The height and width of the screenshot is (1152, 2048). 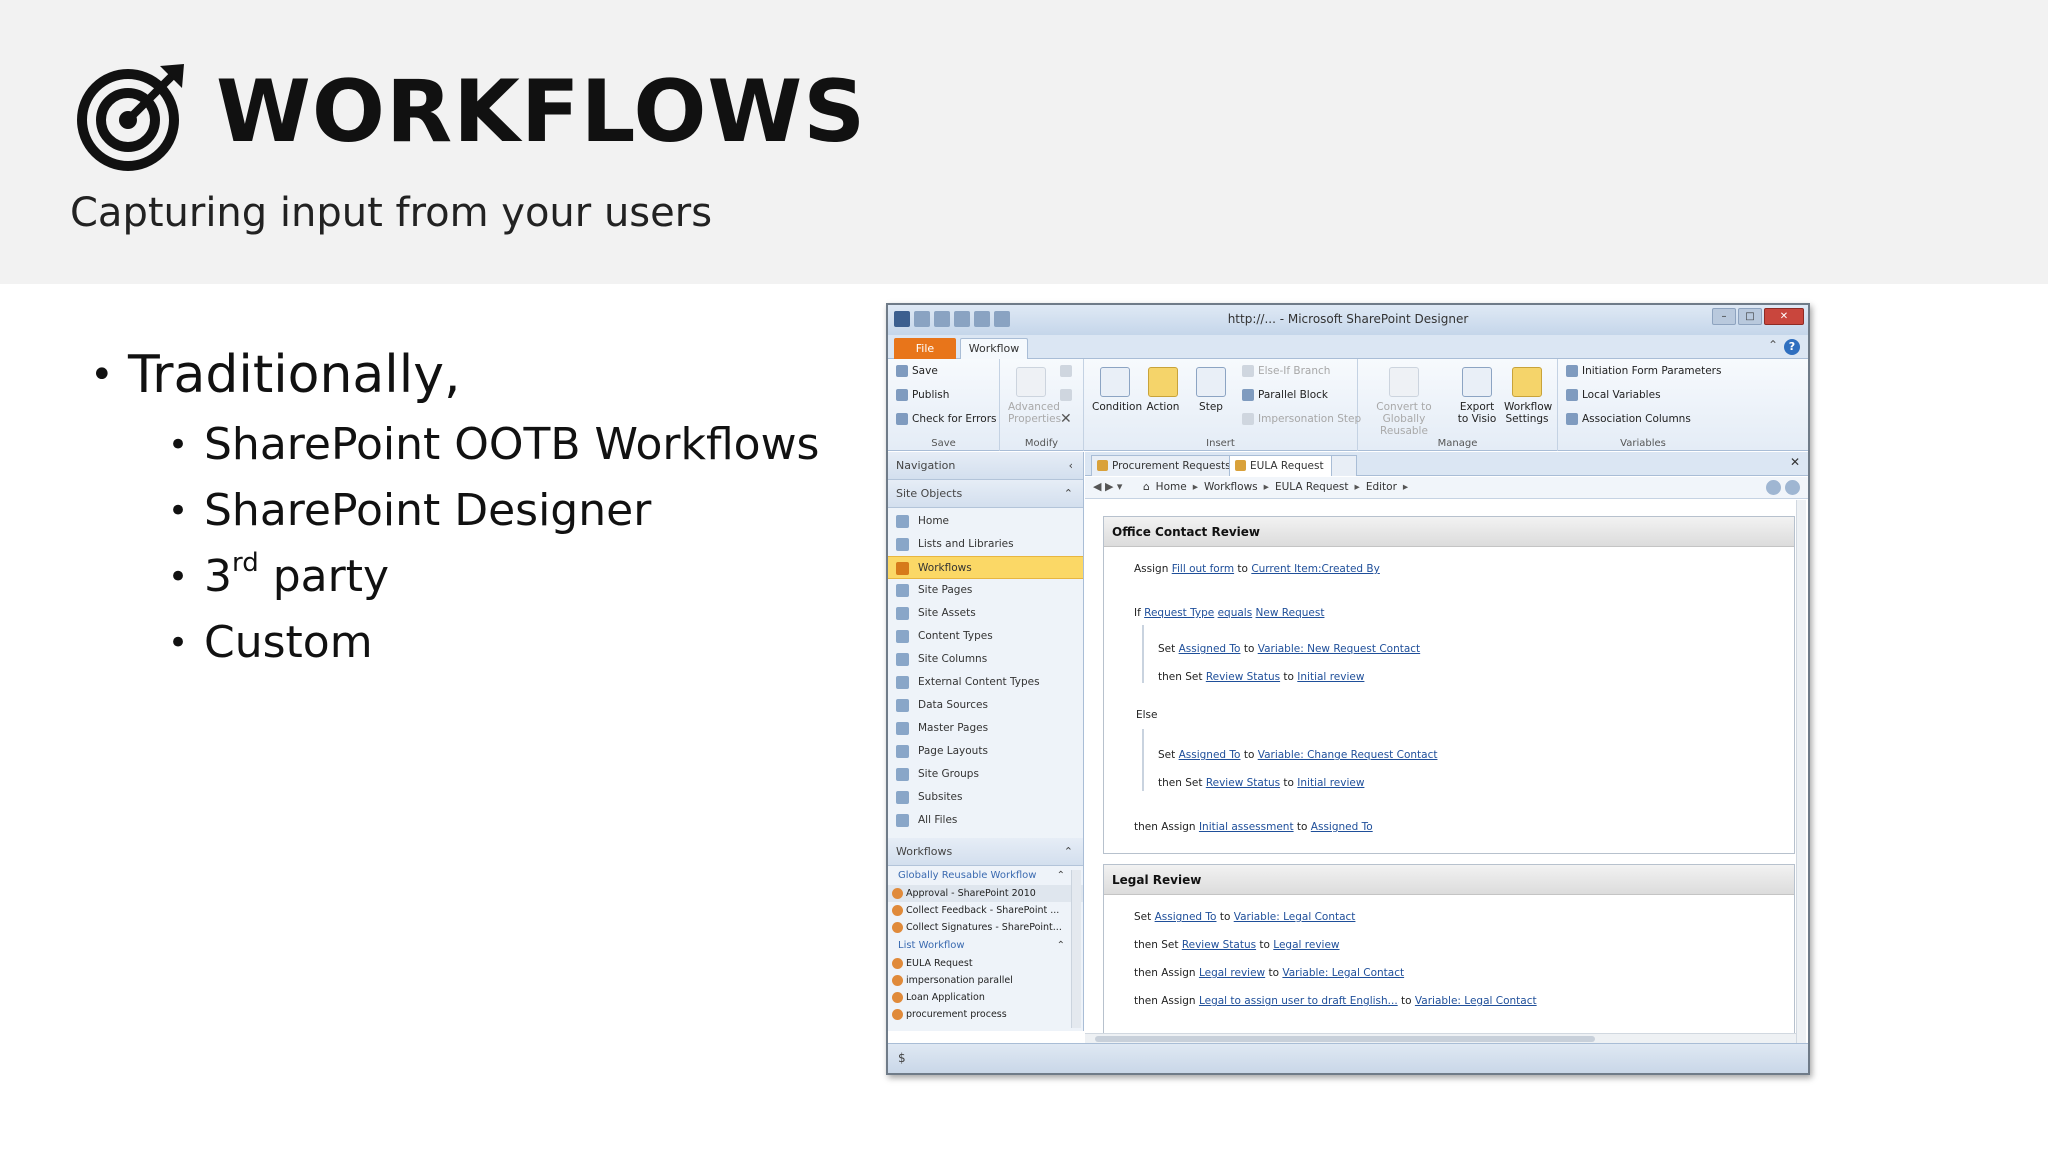 What do you see at coordinates (985, 963) in the screenshot?
I see `workflow-item: EULA Request` at bounding box center [985, 963].